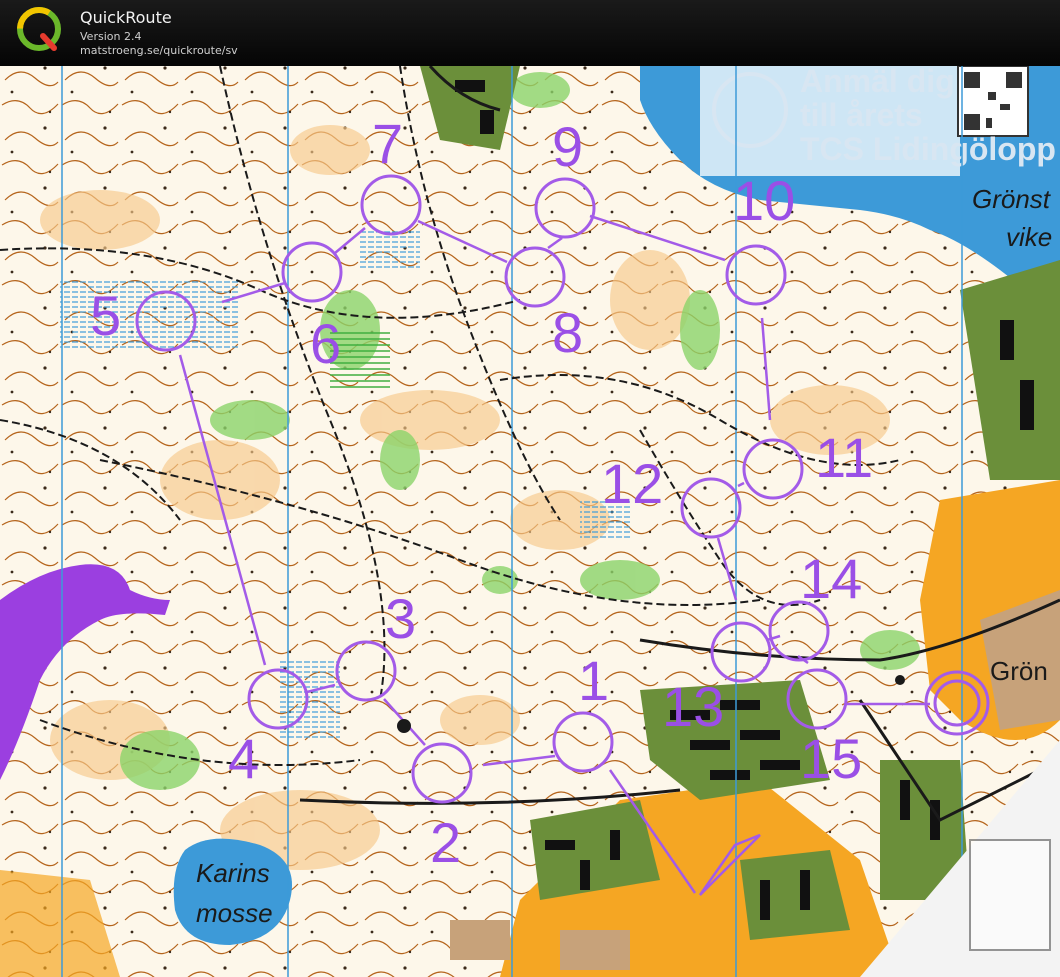  I want to click on place-label-vike: vike, so click(1029, 237).